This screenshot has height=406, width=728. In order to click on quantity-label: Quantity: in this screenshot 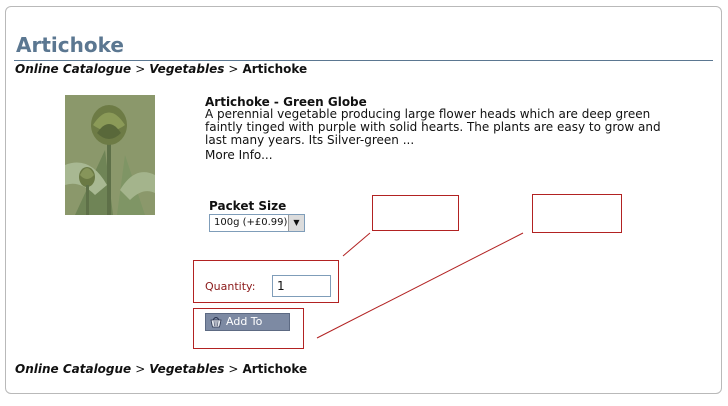, I will do `click(230, 286)`.